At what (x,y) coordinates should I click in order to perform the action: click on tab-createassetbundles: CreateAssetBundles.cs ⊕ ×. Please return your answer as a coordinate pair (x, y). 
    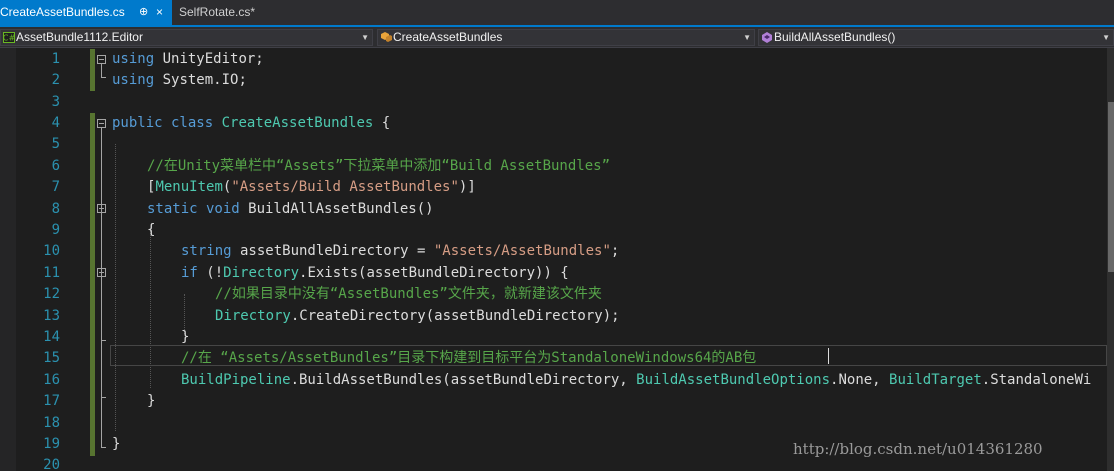
    Looking at the image, I should click on (86, 12).